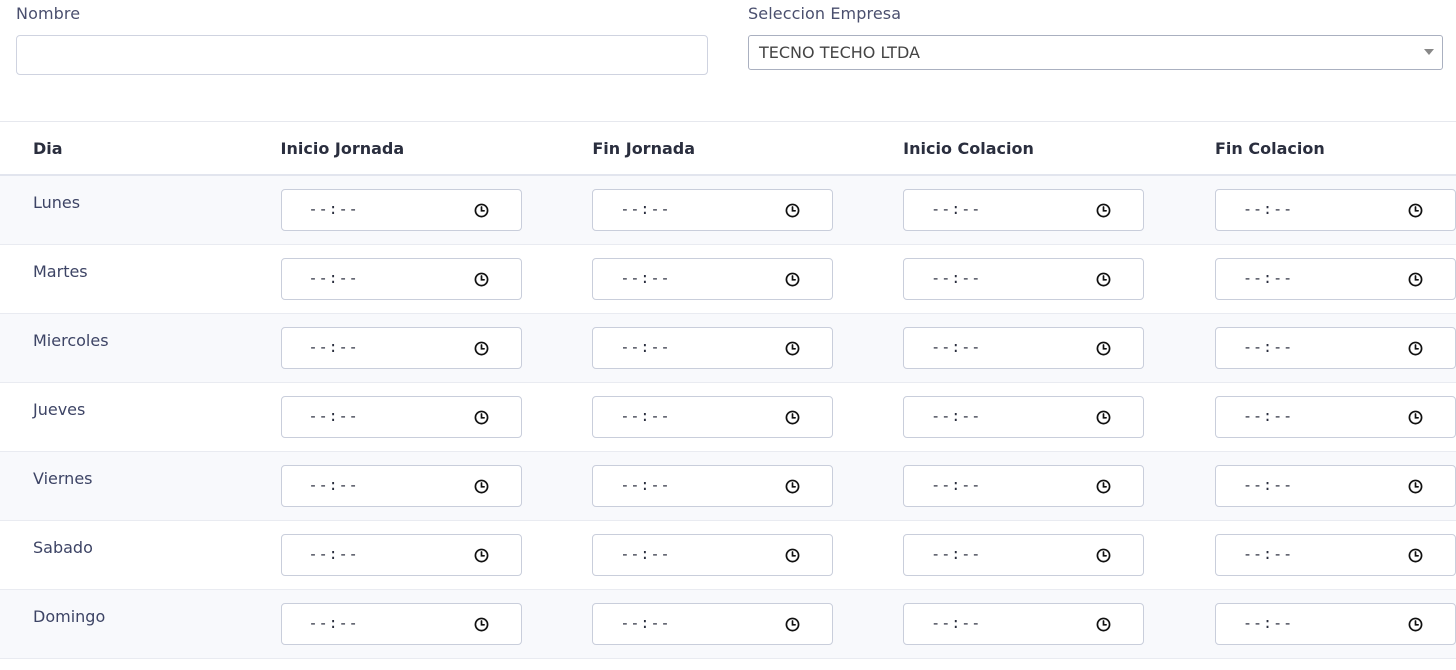 The height and width of the screenshot is (670, 1456). Describe the element at coordinates (825, 13) in the screenshot. I see `empresa-label: Seleccion Empresa` at that location.